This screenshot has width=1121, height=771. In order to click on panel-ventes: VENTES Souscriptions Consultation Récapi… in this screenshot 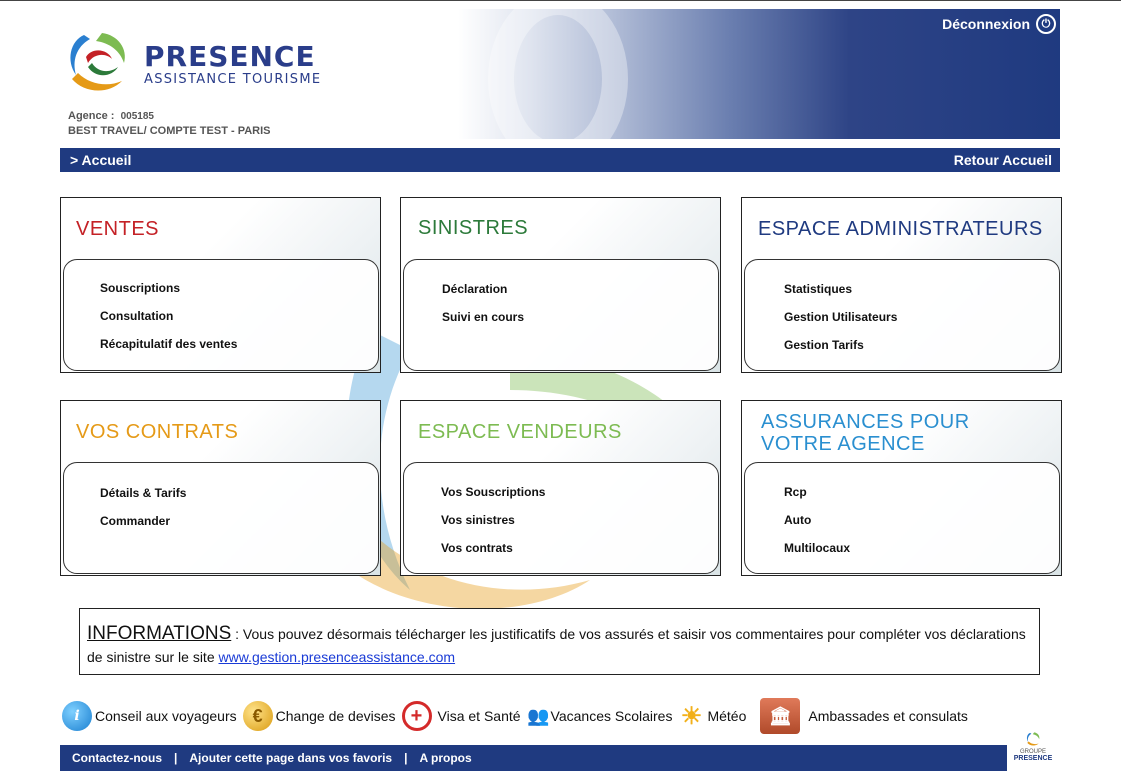, I will do `click(220, 285)`.